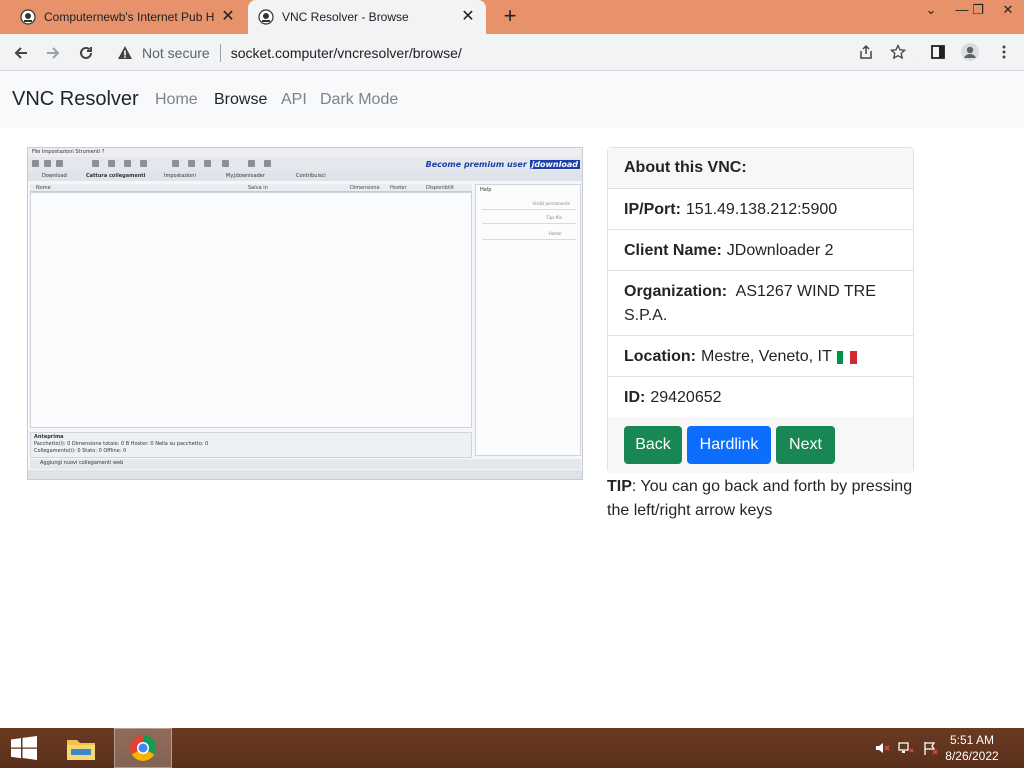 The height and width of the screenshot is (768, 1024). I want to click on app-tab-linkgrabber: Cattura collegamenti, so click(116, 176).